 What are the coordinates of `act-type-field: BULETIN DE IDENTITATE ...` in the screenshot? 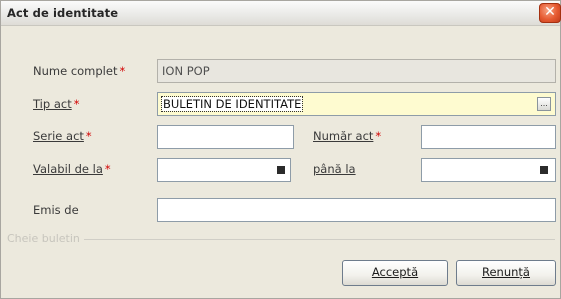 It's located at (356, 104).